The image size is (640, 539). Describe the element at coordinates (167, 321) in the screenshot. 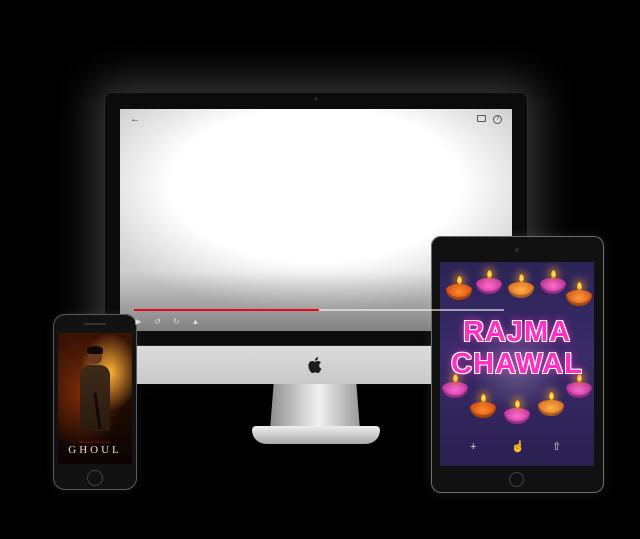

I see `player-controls: ▶ ↺ ↻ ▲` at that location.